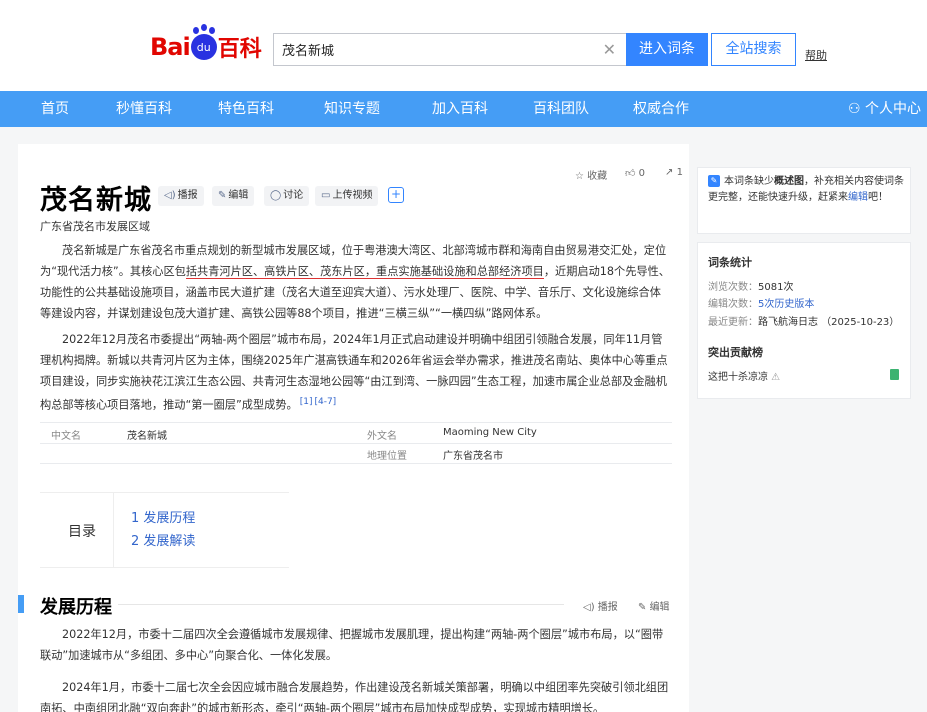  Describe the element at coordinates (894, 374) in the screenshot. I see `bookmark-icon` at that location.